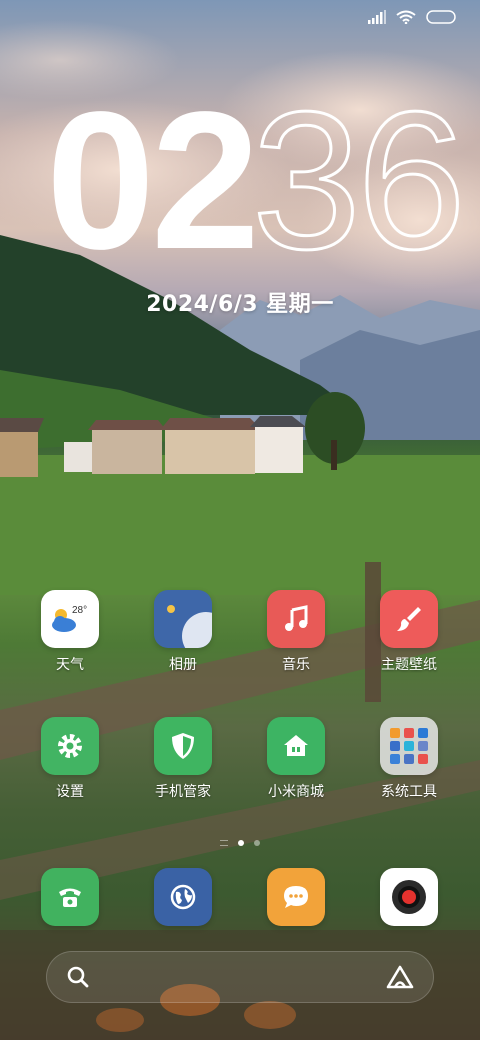 The height and width of the screenshot is (1040, 480). I want to click on search-icon, so click(78, 977).